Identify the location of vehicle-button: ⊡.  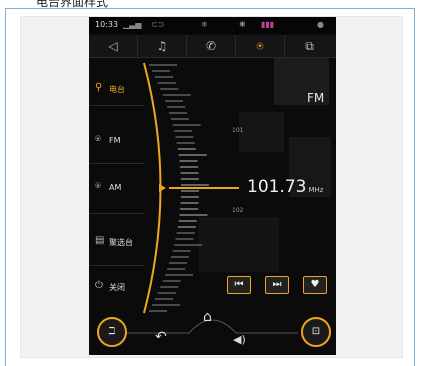
(316, 332).